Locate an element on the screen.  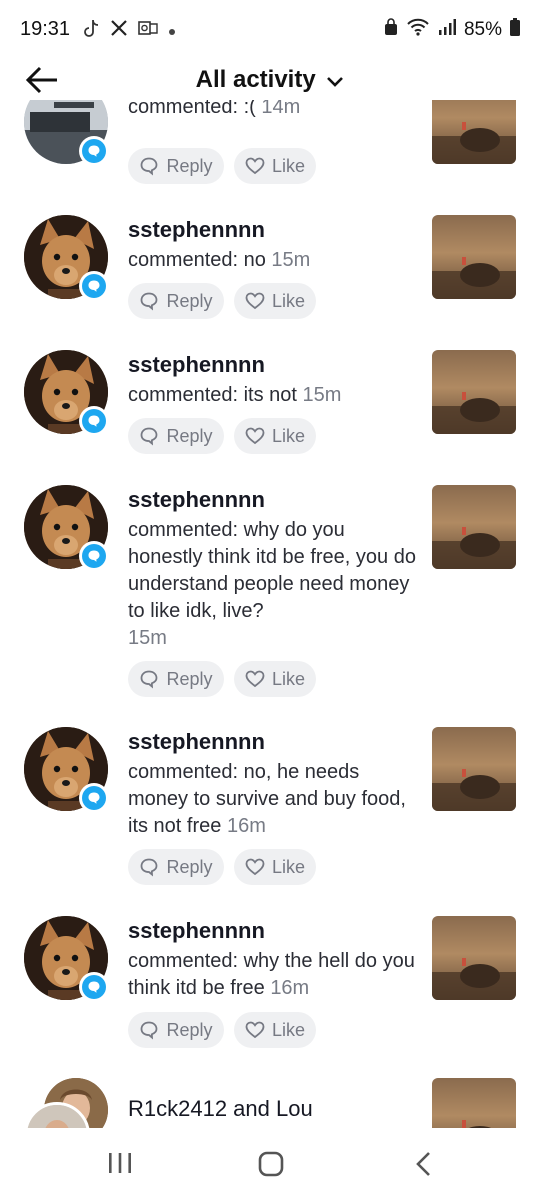
status-right: 85% is located at coordinates (452, 30).